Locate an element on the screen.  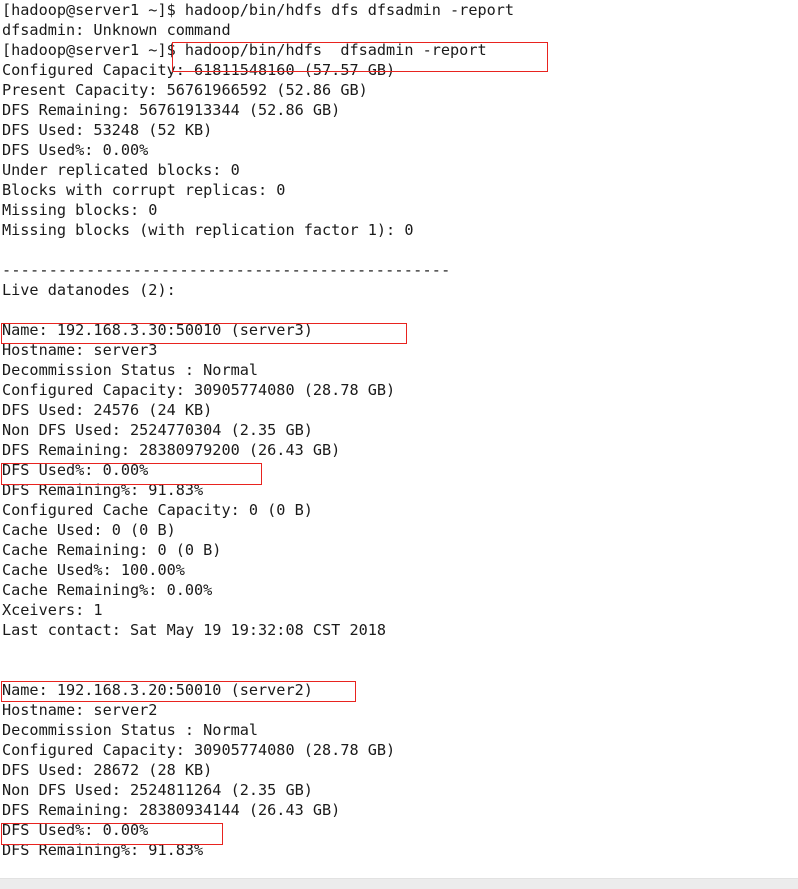
terminal-line: Cache Used: 0 (0 B) is located at coordinates (89, 530).